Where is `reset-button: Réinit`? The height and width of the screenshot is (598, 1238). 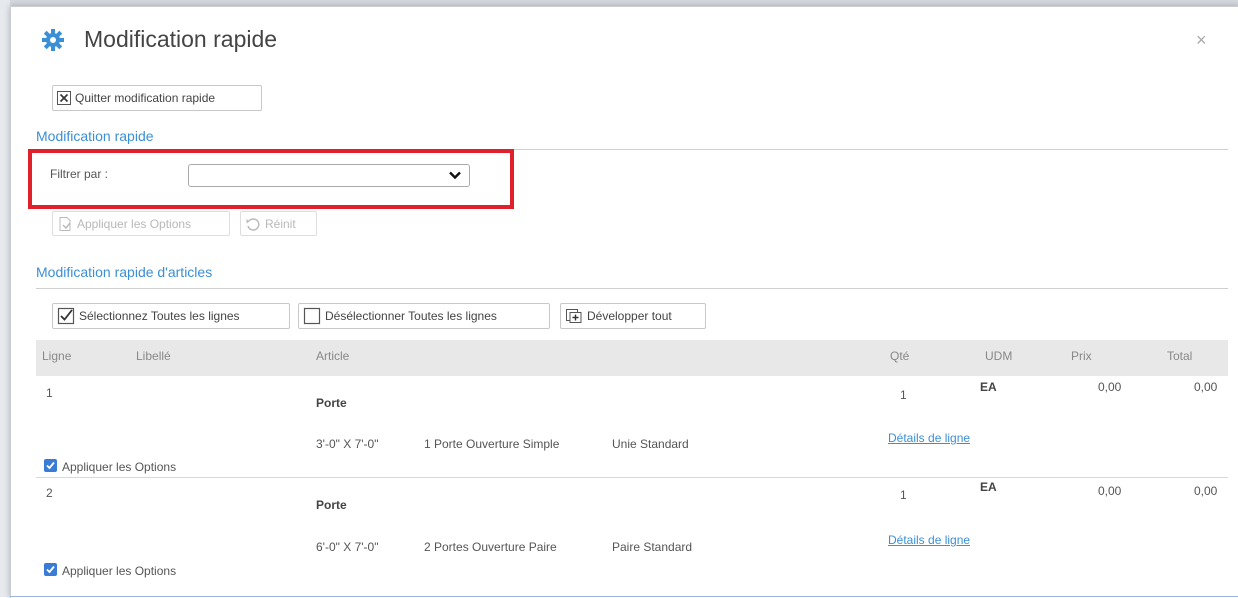 reset-button: Réinit is located at coordinates (278, 223).